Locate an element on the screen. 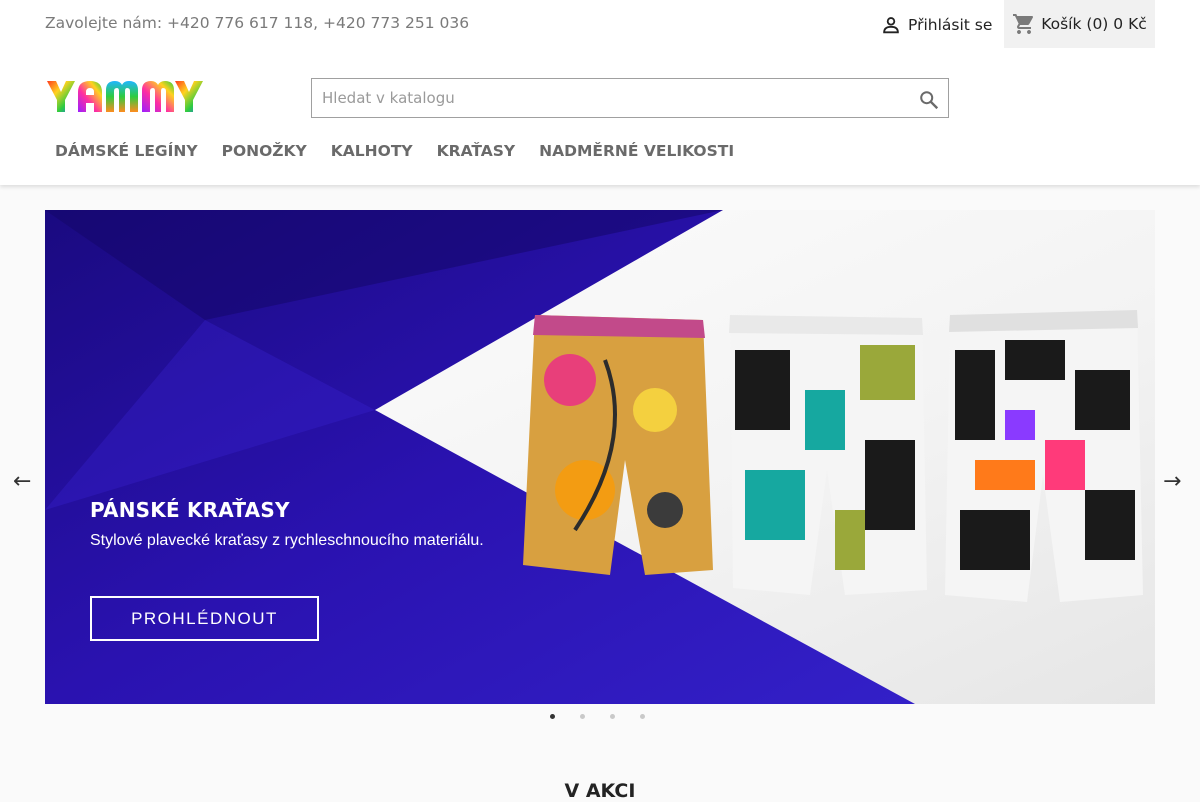 This screenshot has height=802, width=1200. search-box is located at coordinates (630, 98).